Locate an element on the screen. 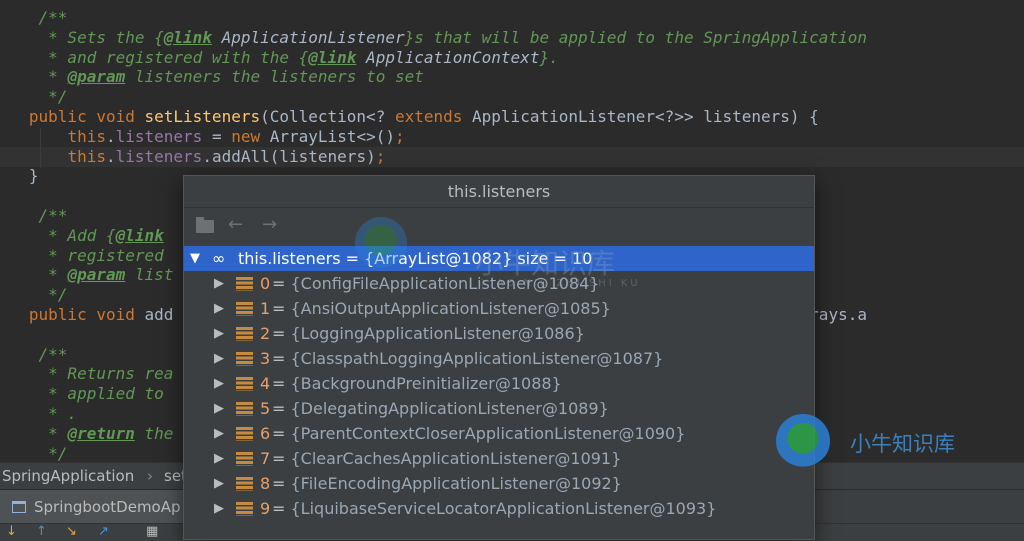  tree-row: ▶ 4 = {BackgroundPreinitializer@1088} is located at coordinates (499, 383).